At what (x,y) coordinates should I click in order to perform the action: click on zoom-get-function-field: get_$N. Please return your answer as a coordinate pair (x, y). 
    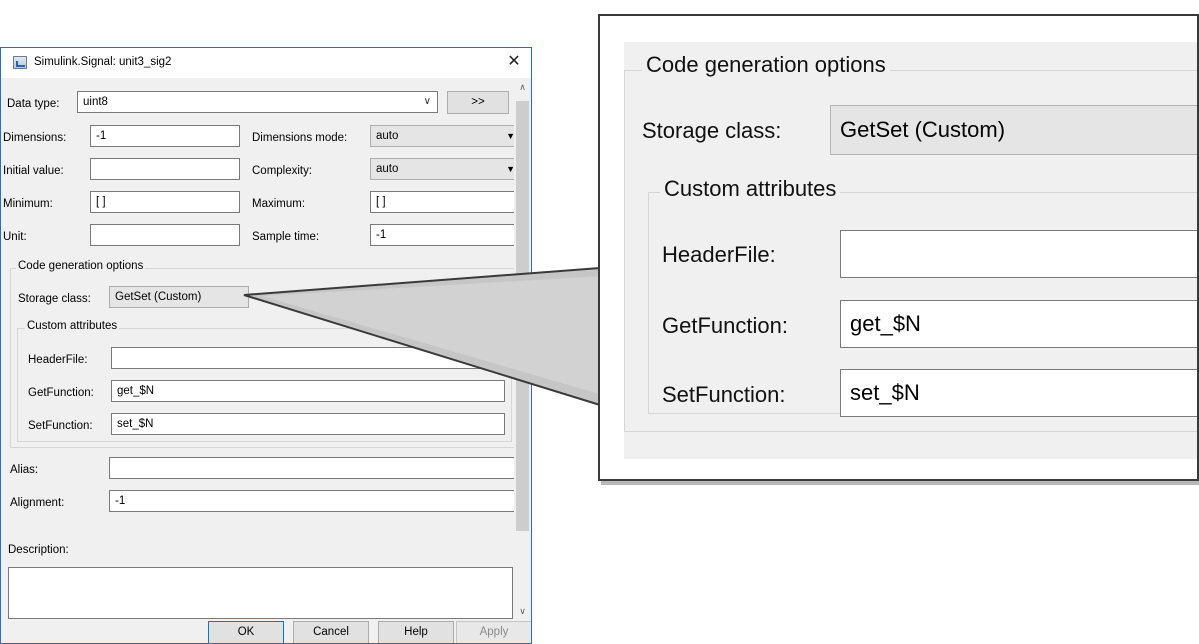
    Looking at the image, I should click on (1018, 324).